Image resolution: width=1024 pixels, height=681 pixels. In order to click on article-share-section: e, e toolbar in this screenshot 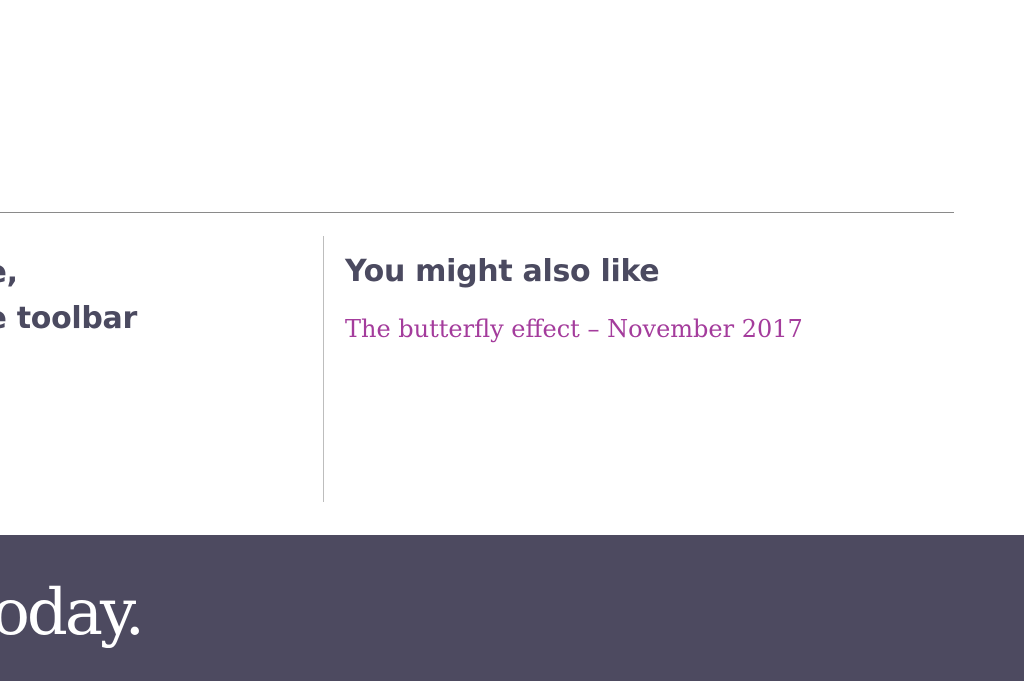, I will do `click(162, 369)`.